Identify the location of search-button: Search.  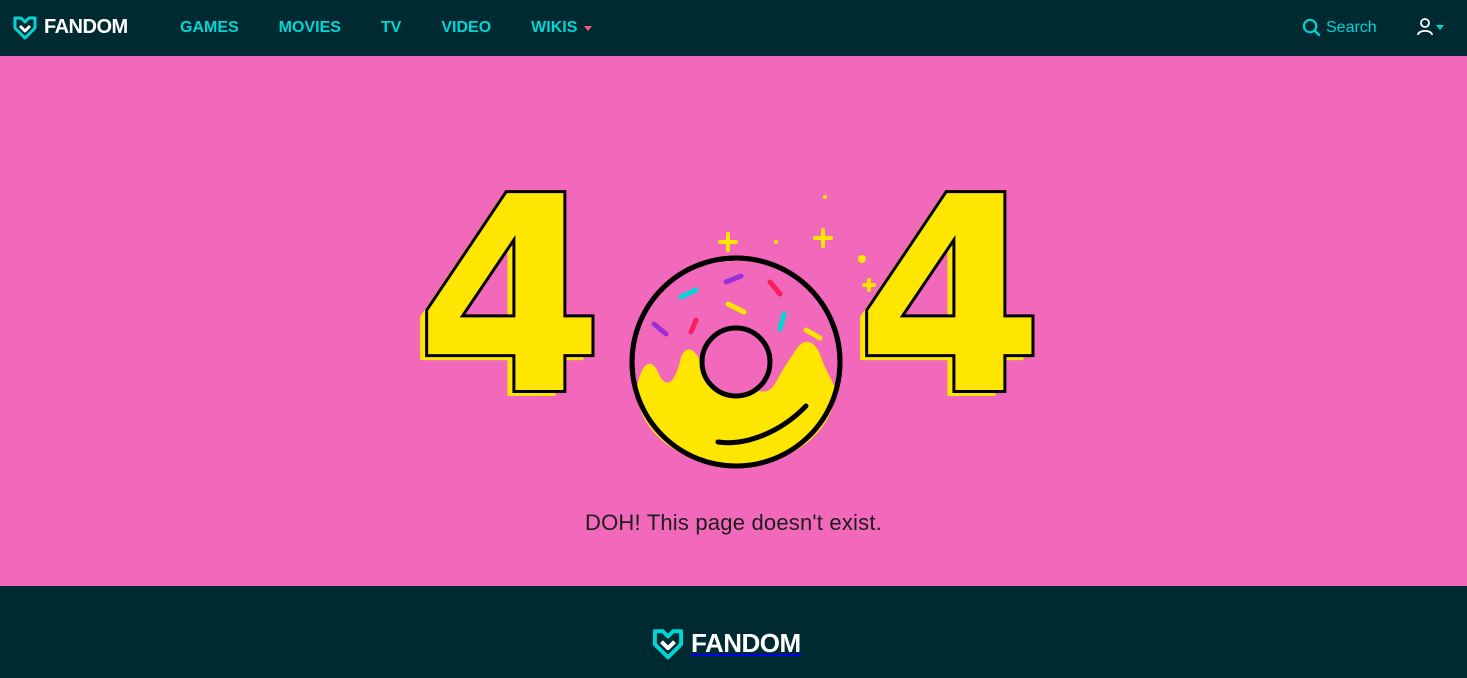
(1339, 27).